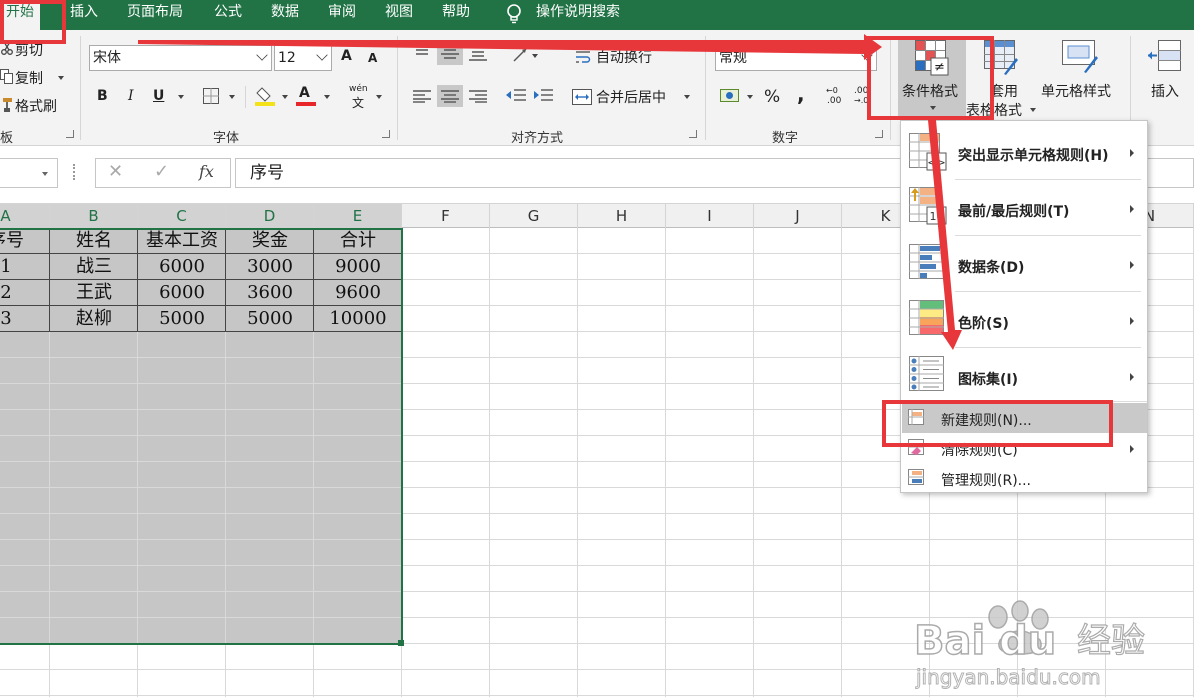 The width and height of the screenshot is (1194, 697). Describe the element at coordinates (446, 216) in the screenshot. I see `column-header-f: F` at that location.